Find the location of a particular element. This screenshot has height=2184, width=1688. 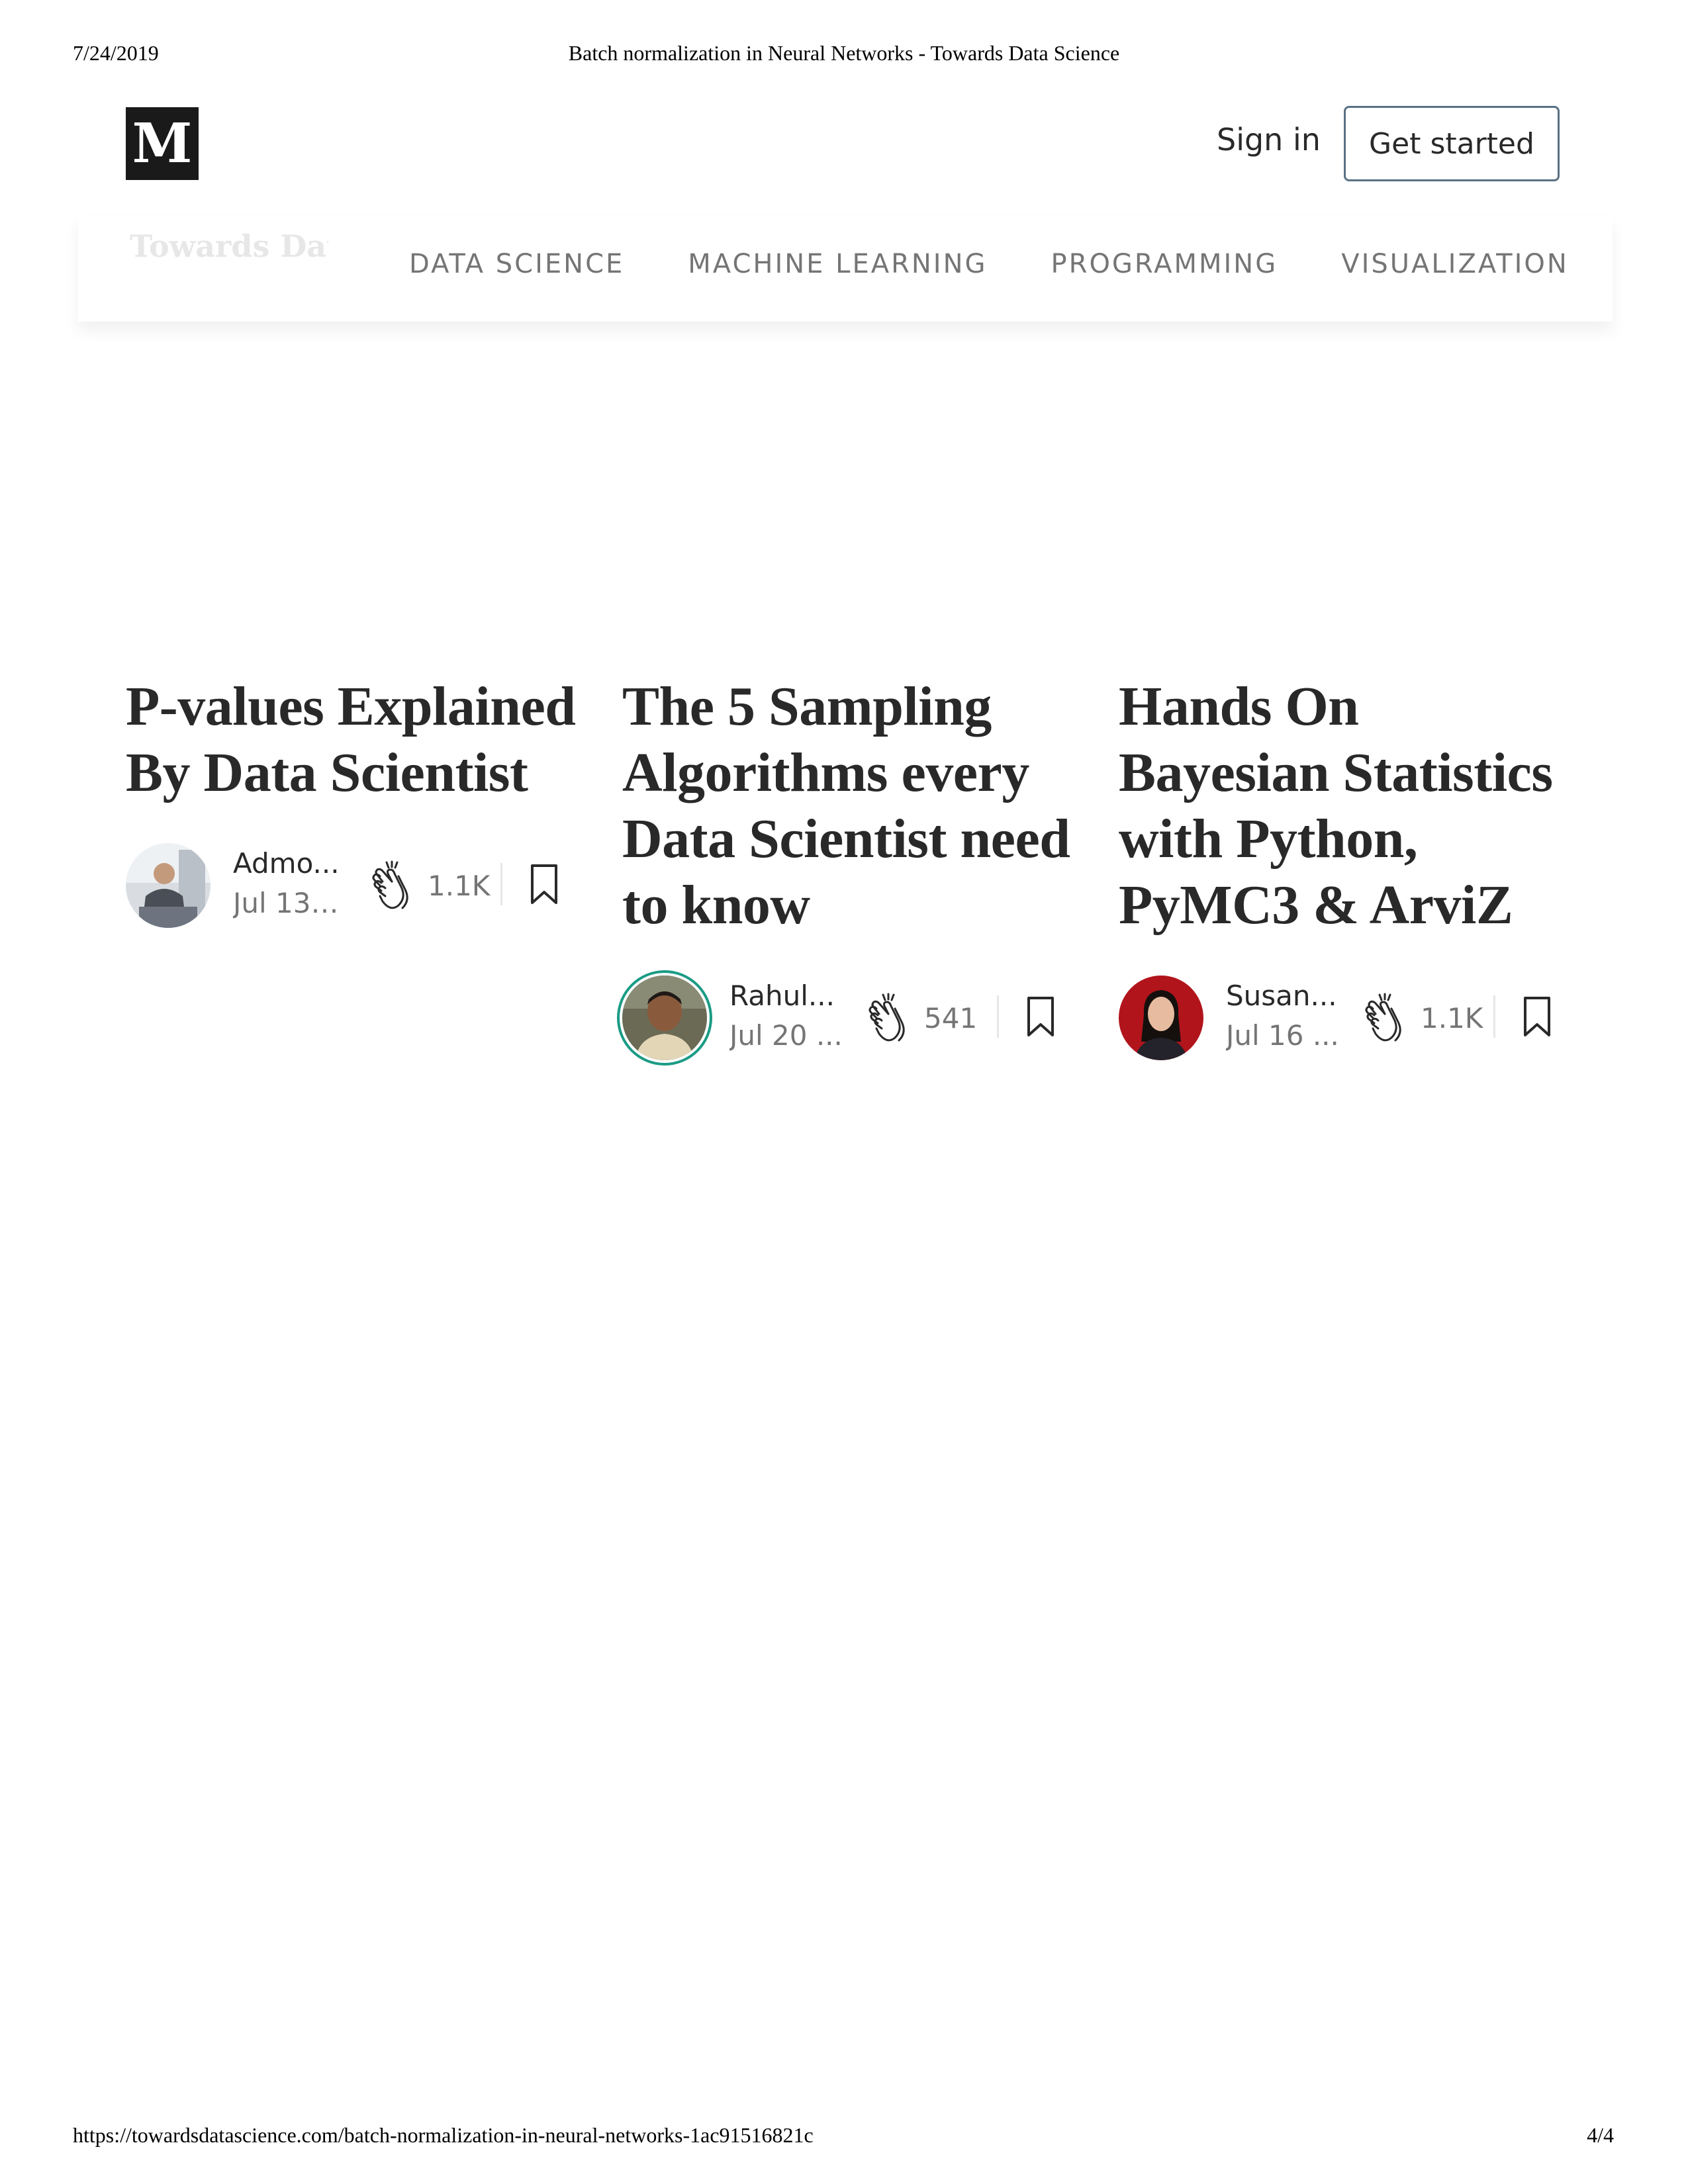

get-started-label: Get started is located at coordinates (1451, 143).